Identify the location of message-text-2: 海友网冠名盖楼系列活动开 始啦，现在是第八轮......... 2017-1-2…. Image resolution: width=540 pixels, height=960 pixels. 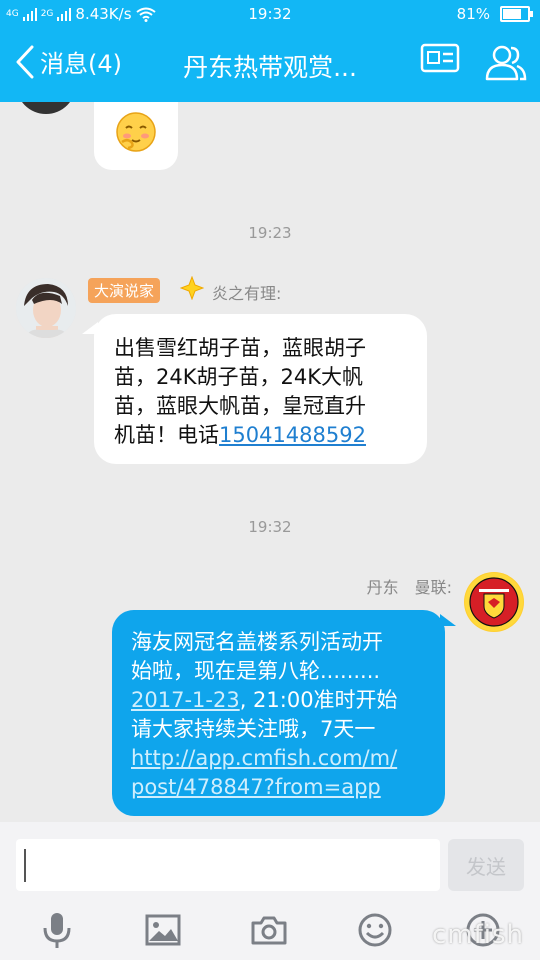
(283, 715).